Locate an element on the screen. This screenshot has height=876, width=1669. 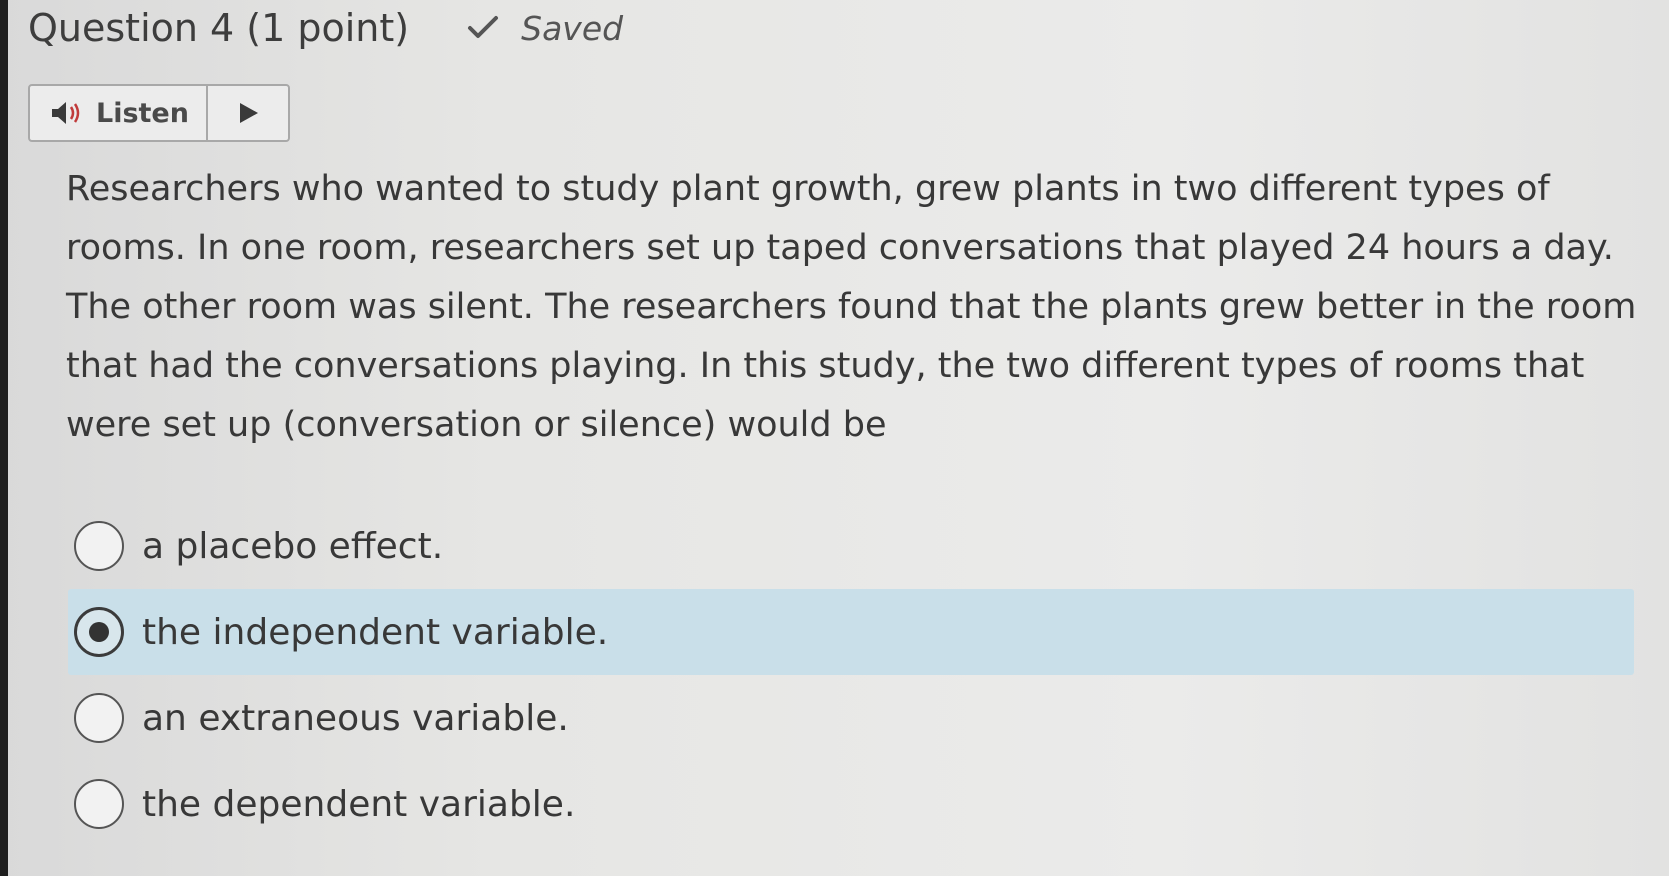
option-label: a placebo effect. is located at coordinates (293, 546).